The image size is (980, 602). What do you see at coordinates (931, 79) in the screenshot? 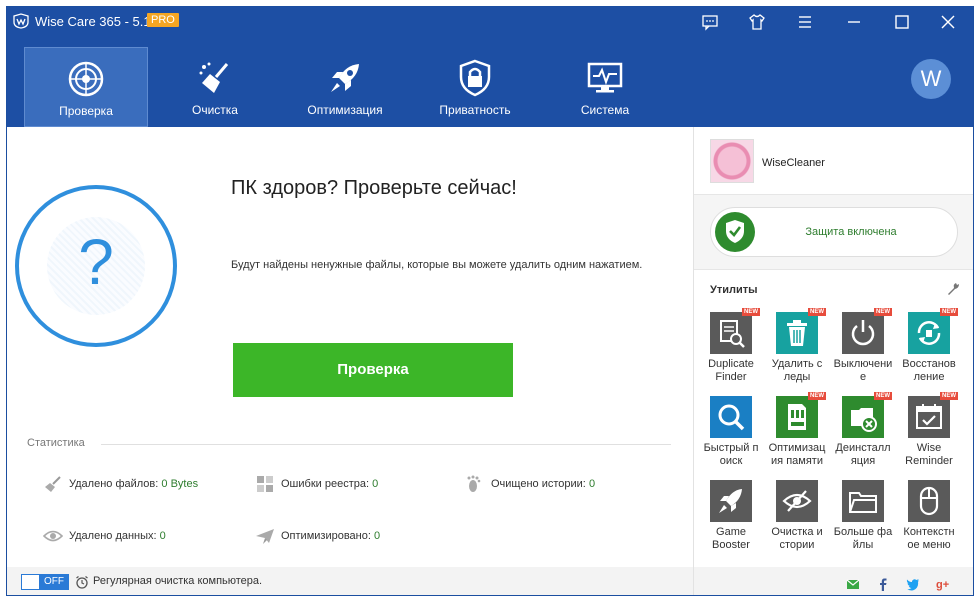
I see `user-avatar: W` at bounding box center [931, 79].